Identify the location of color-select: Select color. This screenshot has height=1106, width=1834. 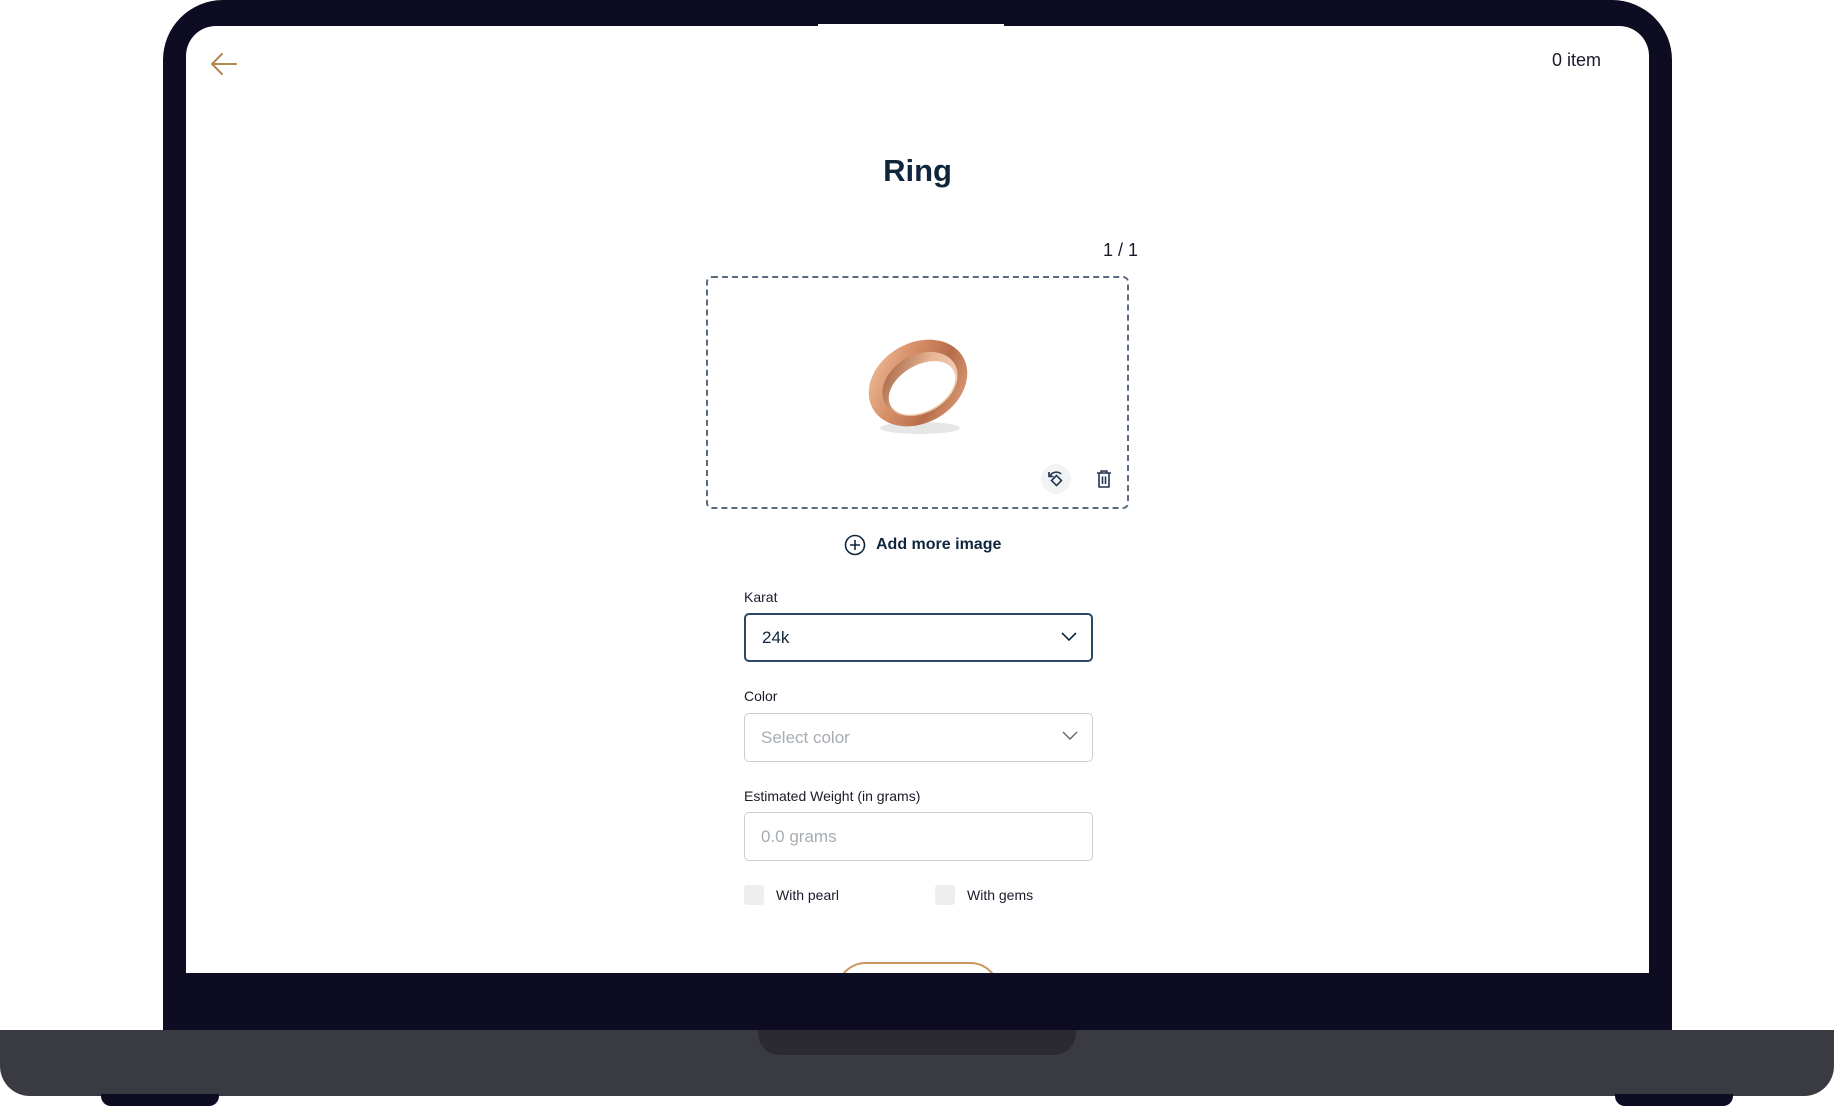
(918, 737).